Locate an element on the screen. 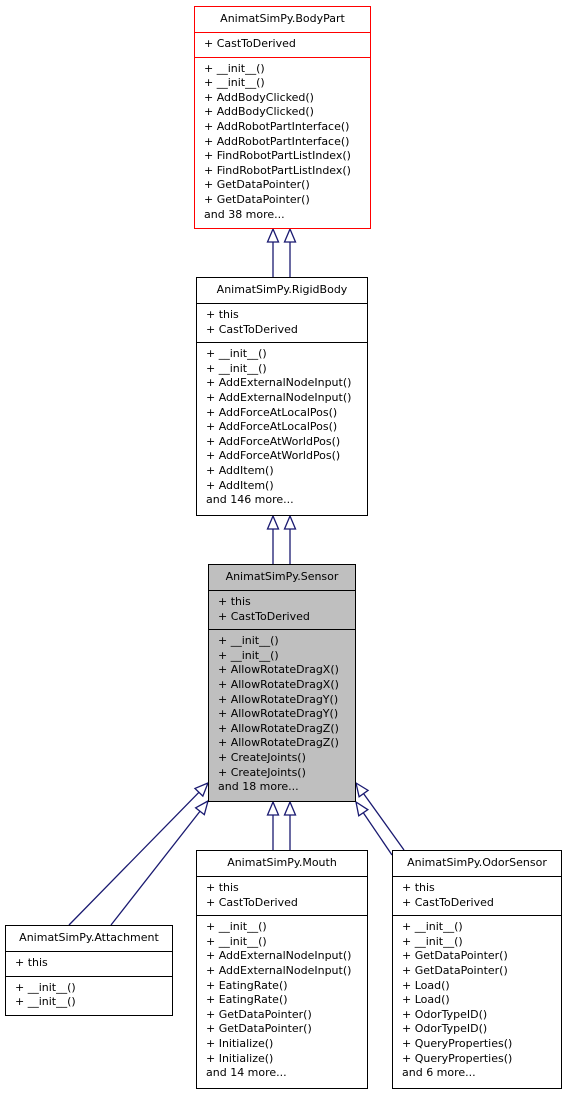  class-member: + FindRobotPartListIndex() is located at coordinates (277, 170).